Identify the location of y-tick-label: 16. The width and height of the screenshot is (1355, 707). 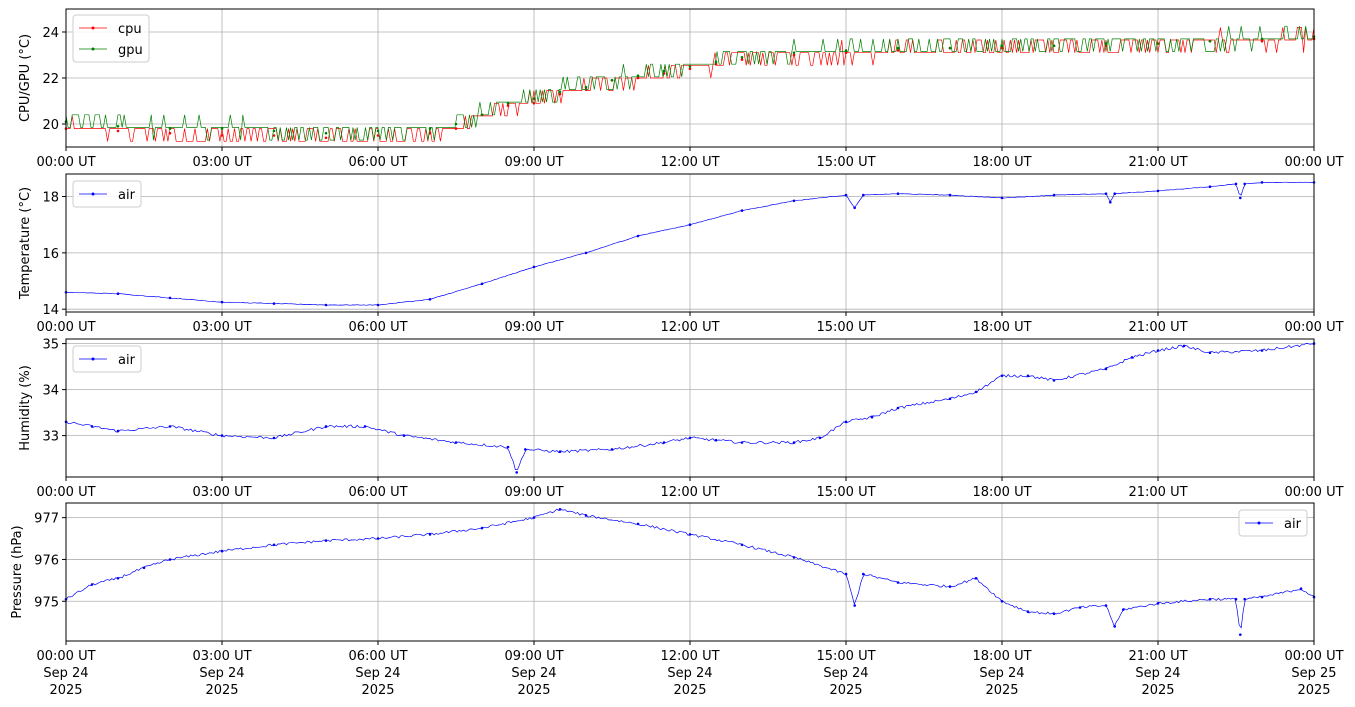
(50, 254).